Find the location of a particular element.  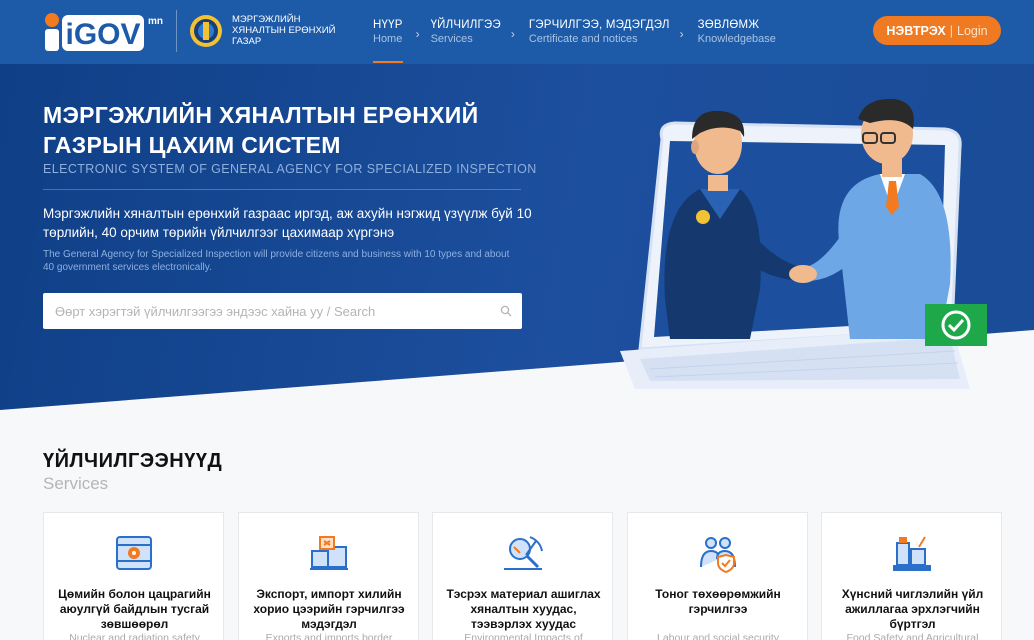

food-products-icon is located at coordinates (912, 553).